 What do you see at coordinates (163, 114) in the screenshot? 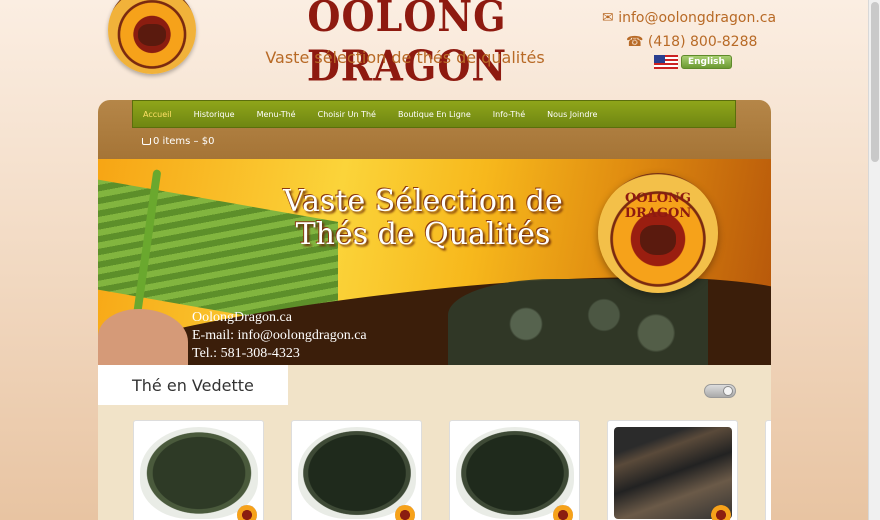
I see `nav-item-accueil: Accueil` at bounding box center [163, 114].